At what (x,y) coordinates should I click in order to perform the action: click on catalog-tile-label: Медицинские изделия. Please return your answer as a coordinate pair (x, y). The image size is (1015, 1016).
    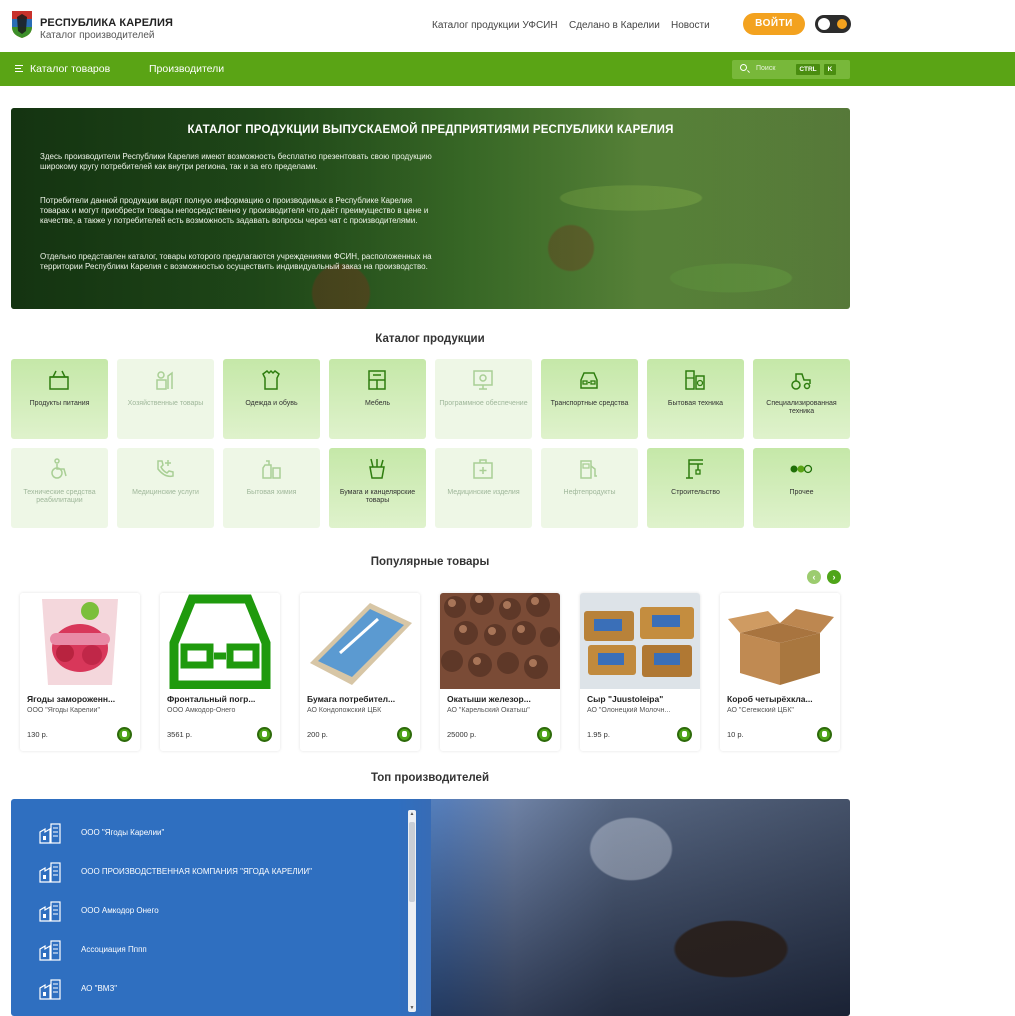
    Looking at the image, I should click on (483, 492).